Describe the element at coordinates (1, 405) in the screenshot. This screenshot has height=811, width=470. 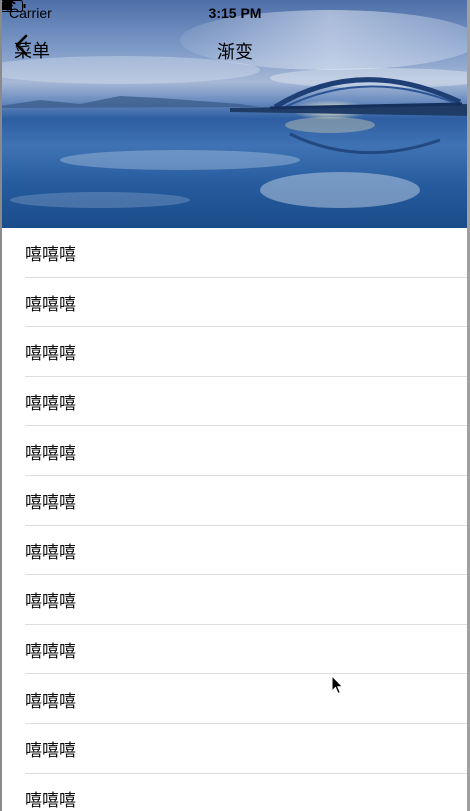
I see `window-border-left` at that location.